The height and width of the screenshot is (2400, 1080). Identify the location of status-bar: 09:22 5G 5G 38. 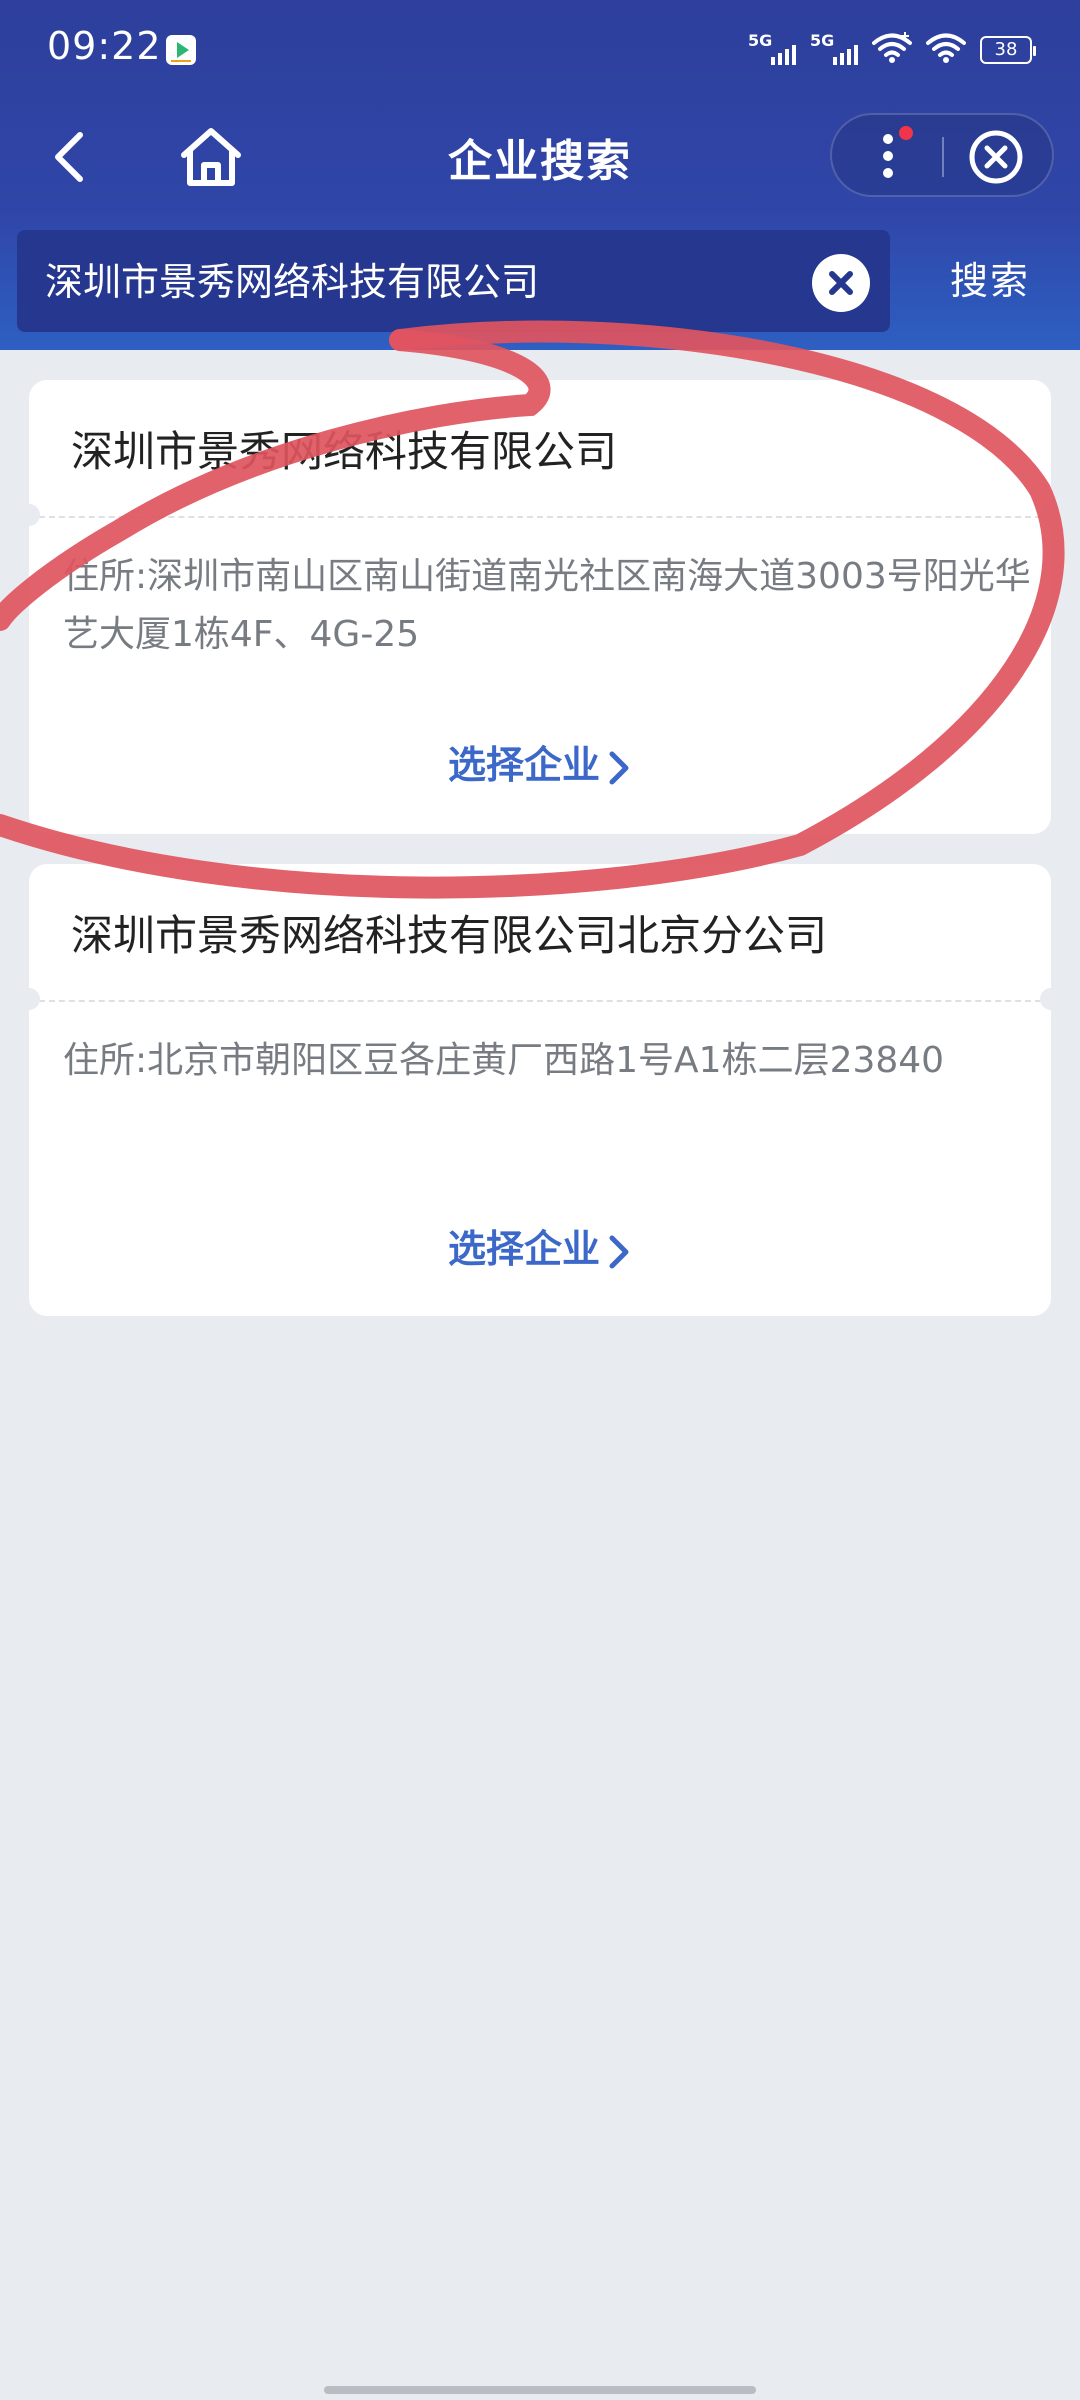
(540, 50).